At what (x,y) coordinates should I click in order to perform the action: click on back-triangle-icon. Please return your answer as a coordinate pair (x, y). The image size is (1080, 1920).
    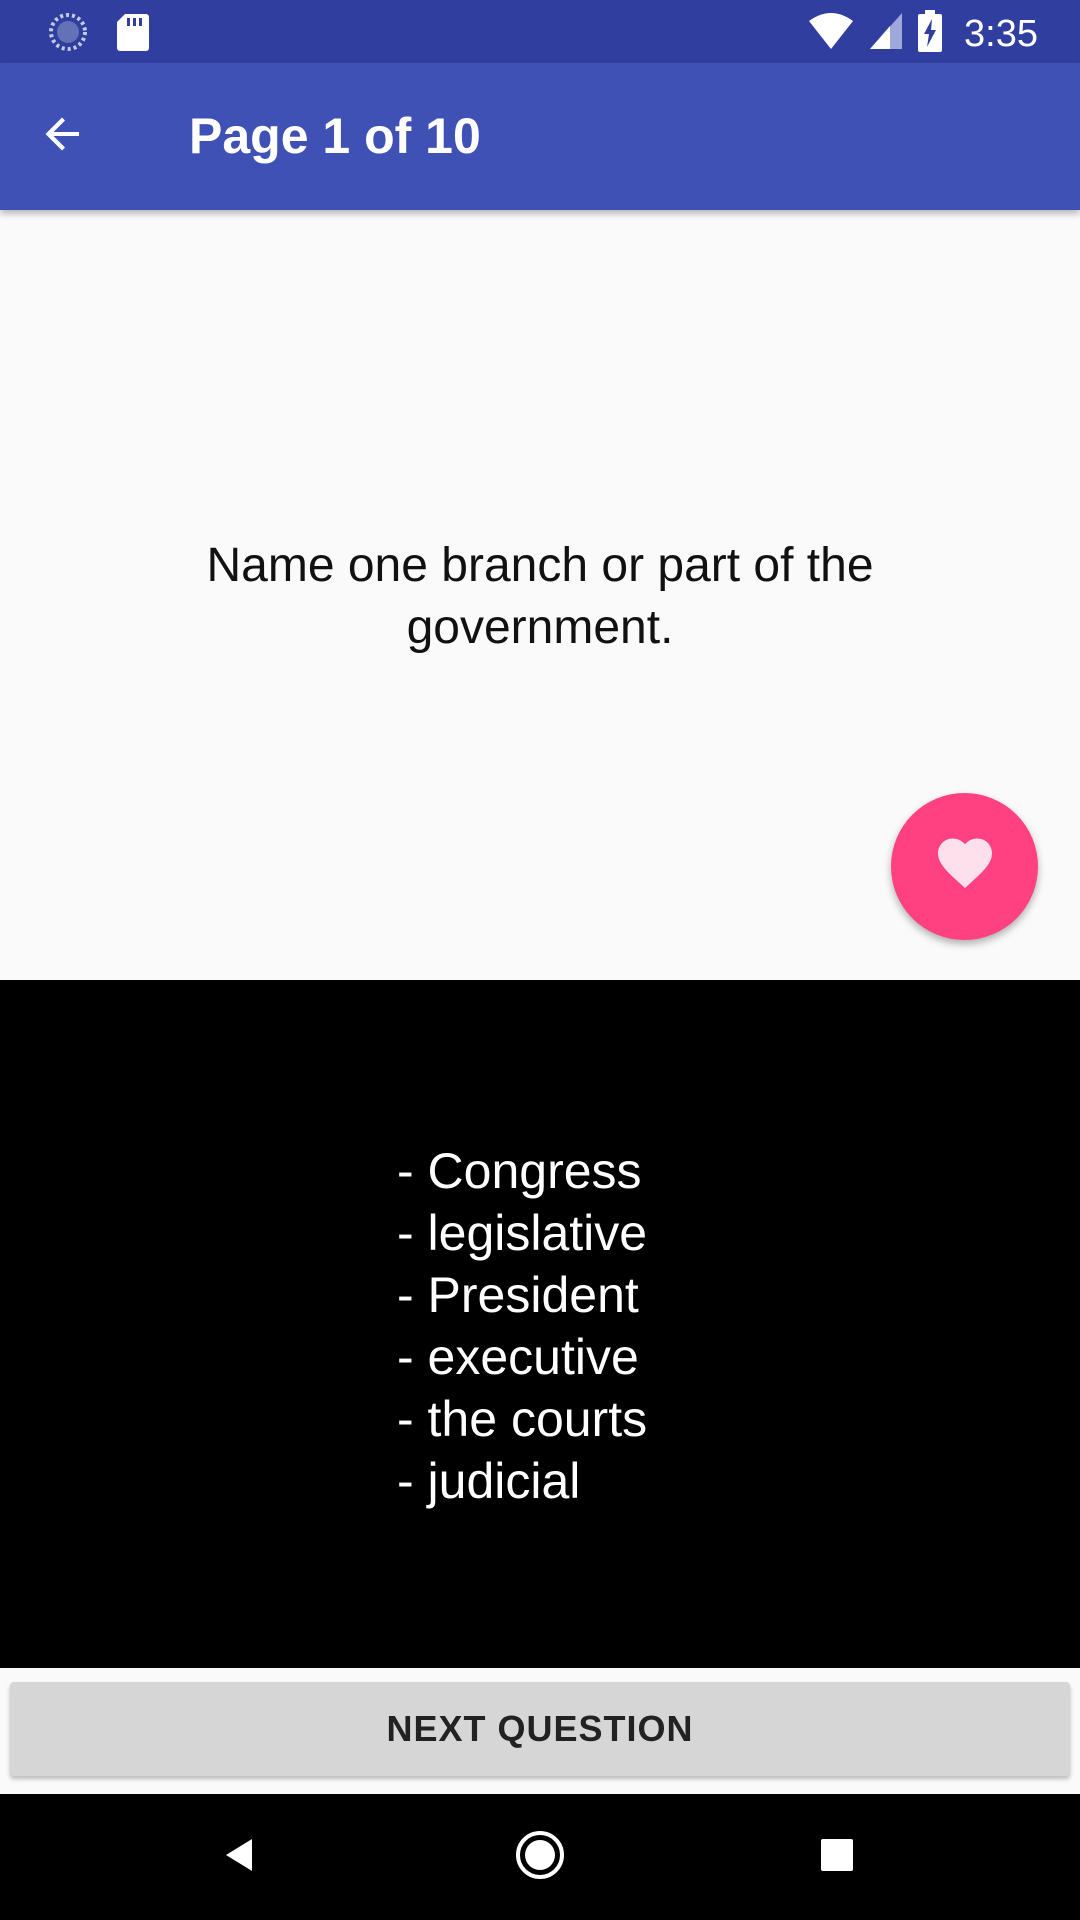
    Looking at the image, I should click on (240, 1857).